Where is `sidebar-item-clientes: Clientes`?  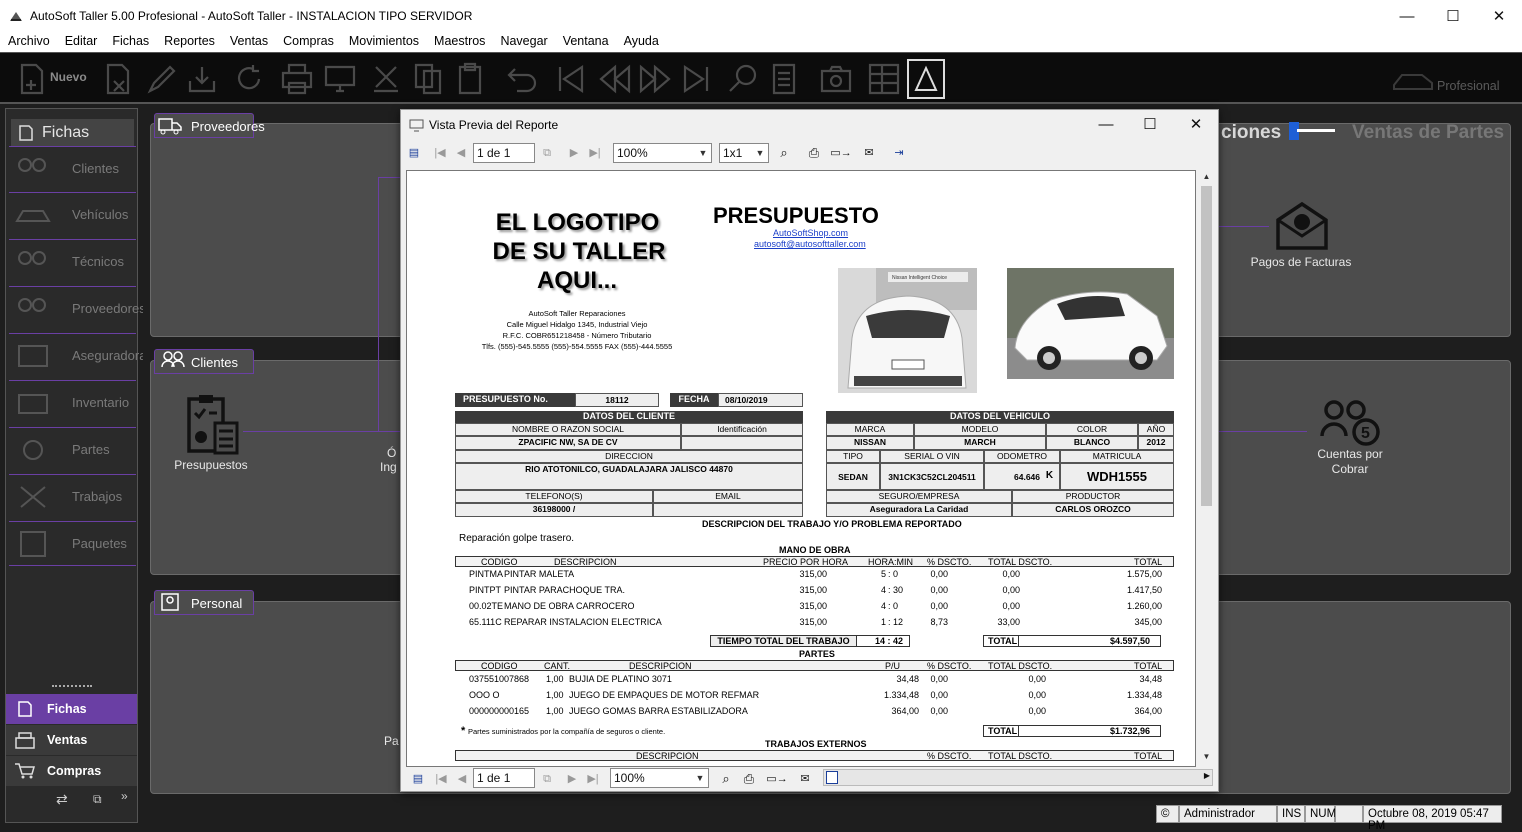 sidebar-item-clientes: Clientes is located at coordinates (72, 168).